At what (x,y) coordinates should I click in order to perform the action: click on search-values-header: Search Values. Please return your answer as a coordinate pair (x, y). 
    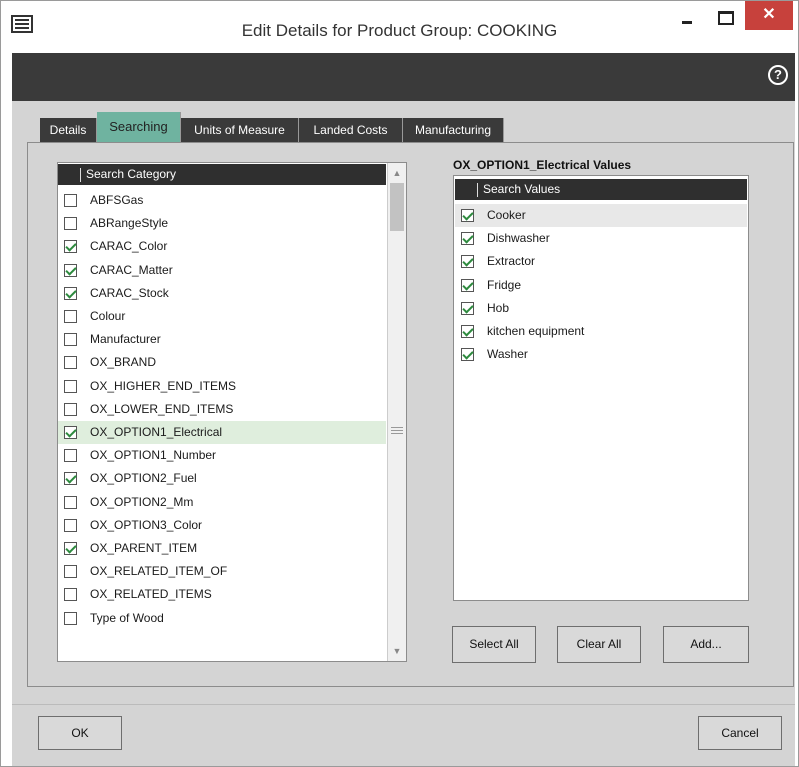
    Looking at the image, I should click on (601, 189).